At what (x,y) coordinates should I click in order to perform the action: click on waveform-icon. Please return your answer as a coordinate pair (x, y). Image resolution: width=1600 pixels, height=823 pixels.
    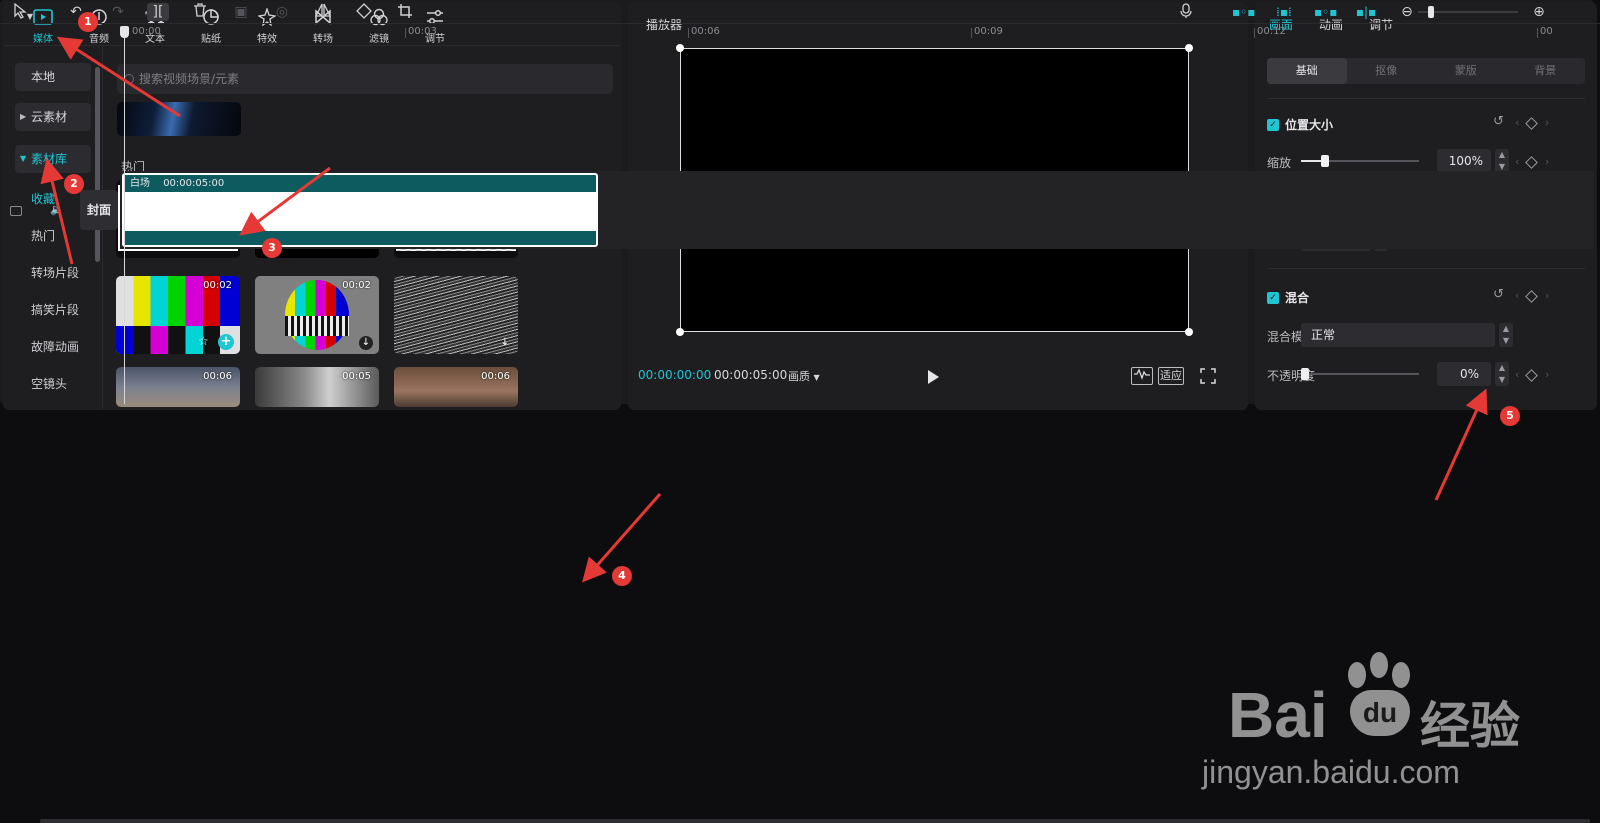
    Looking at the image, I should click on (1142, 376).